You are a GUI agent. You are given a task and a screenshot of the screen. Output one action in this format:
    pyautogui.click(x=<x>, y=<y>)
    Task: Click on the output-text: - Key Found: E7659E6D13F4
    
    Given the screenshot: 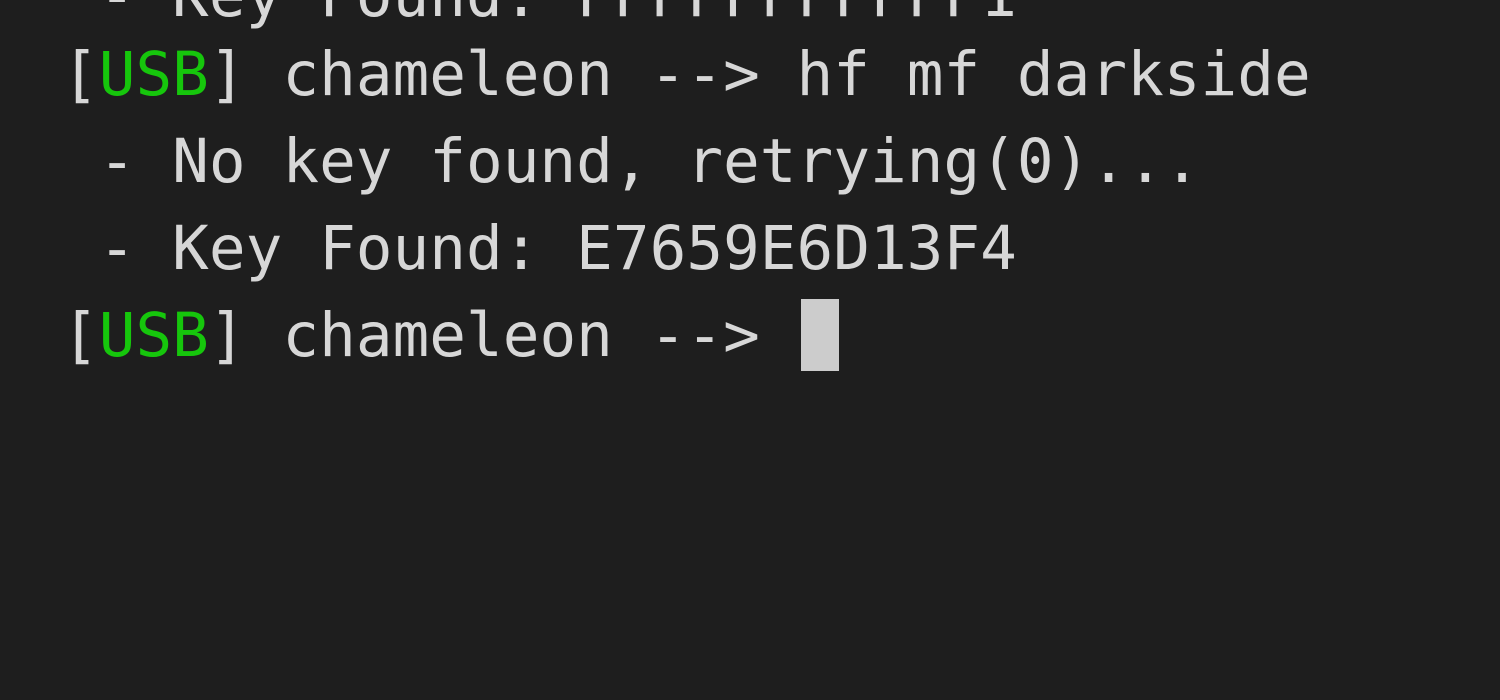 What is the action you would take?
    pyautogui.click(x=539, y=248)
    